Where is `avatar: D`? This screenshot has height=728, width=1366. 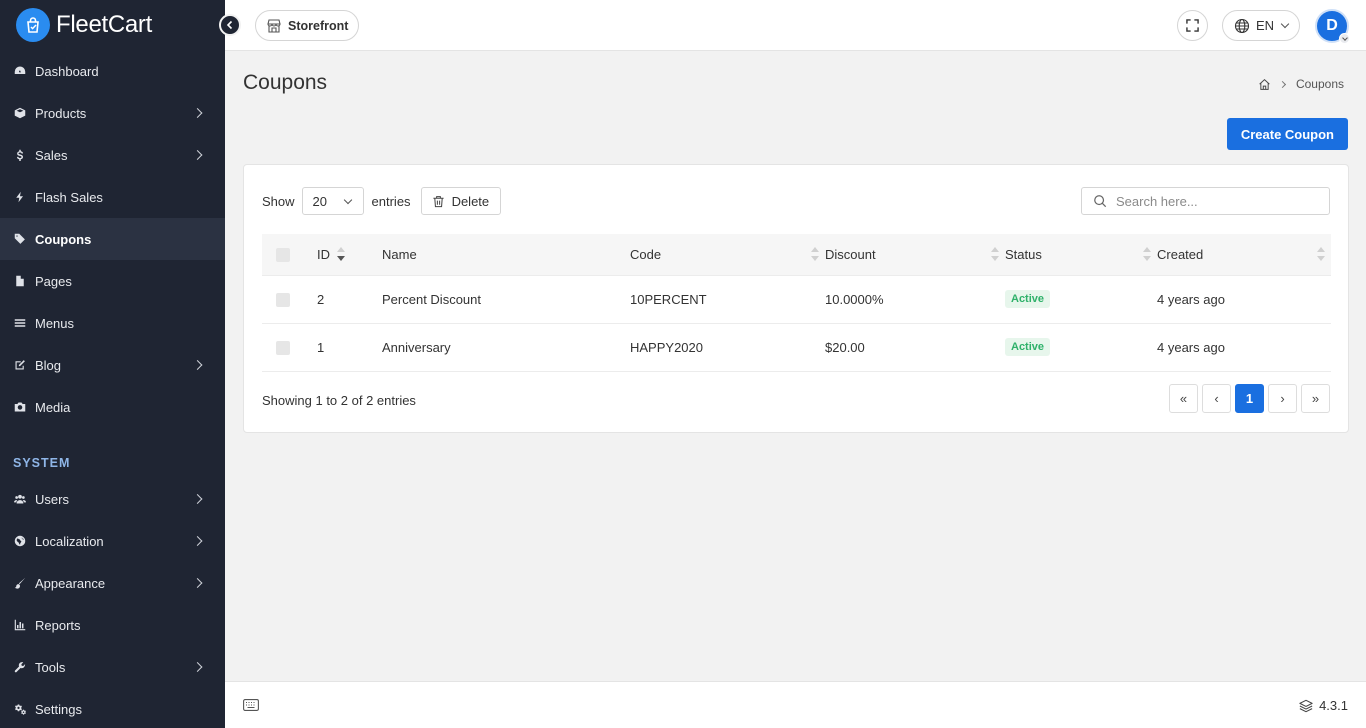 avatar: D is located at coordinates (1332, 26).